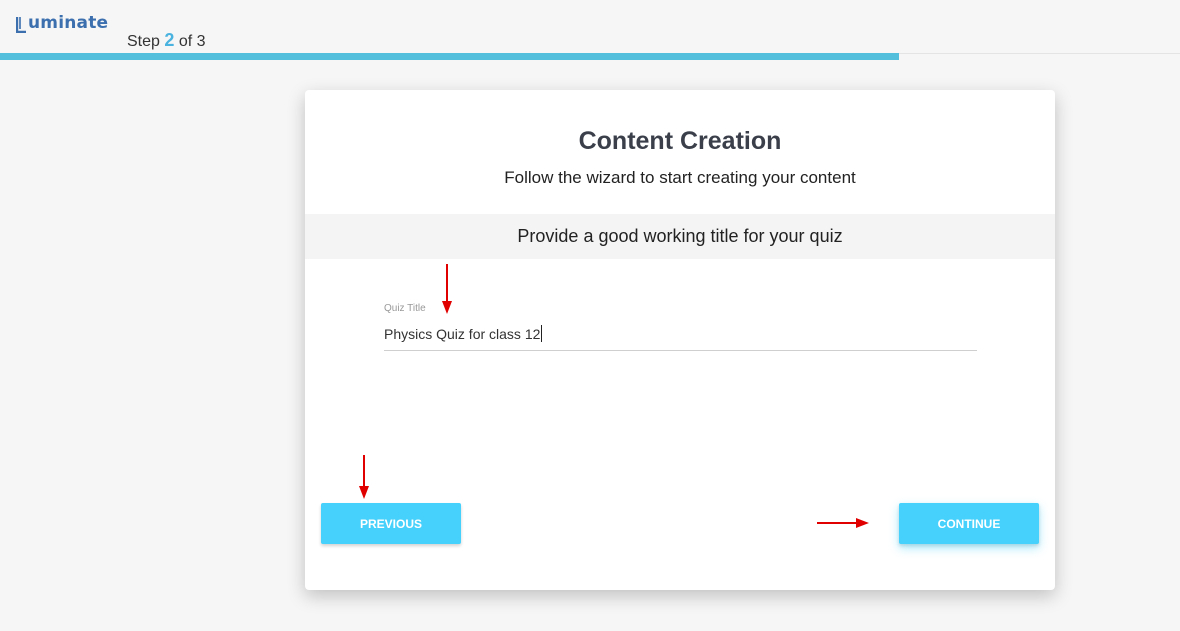 Image resolution: width=1180 pixels, height=631 pixels. What do you see at coordinates (169, 40) in the screenshot?
I see `step-current: 2` at bounding box center [169, 40].